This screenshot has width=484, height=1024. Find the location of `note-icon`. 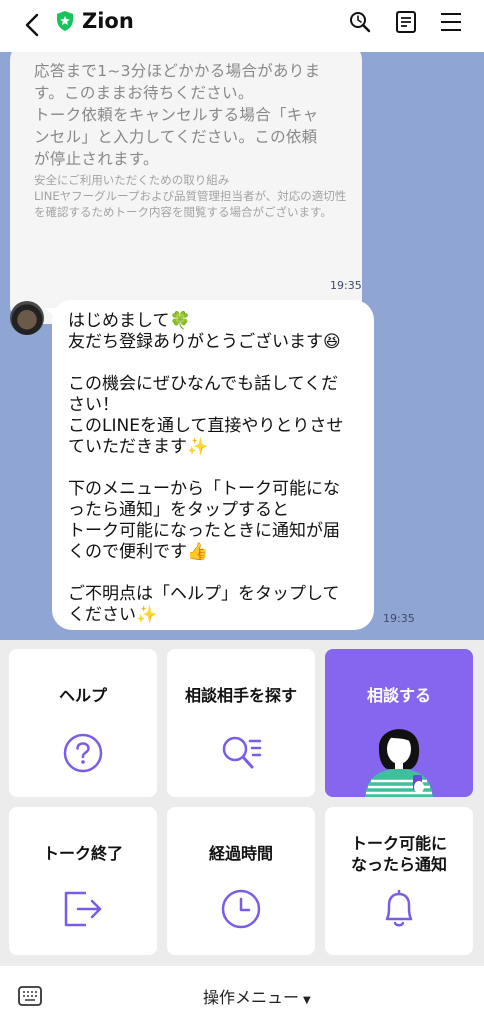

note-icon is located at coordinates (406, 22).